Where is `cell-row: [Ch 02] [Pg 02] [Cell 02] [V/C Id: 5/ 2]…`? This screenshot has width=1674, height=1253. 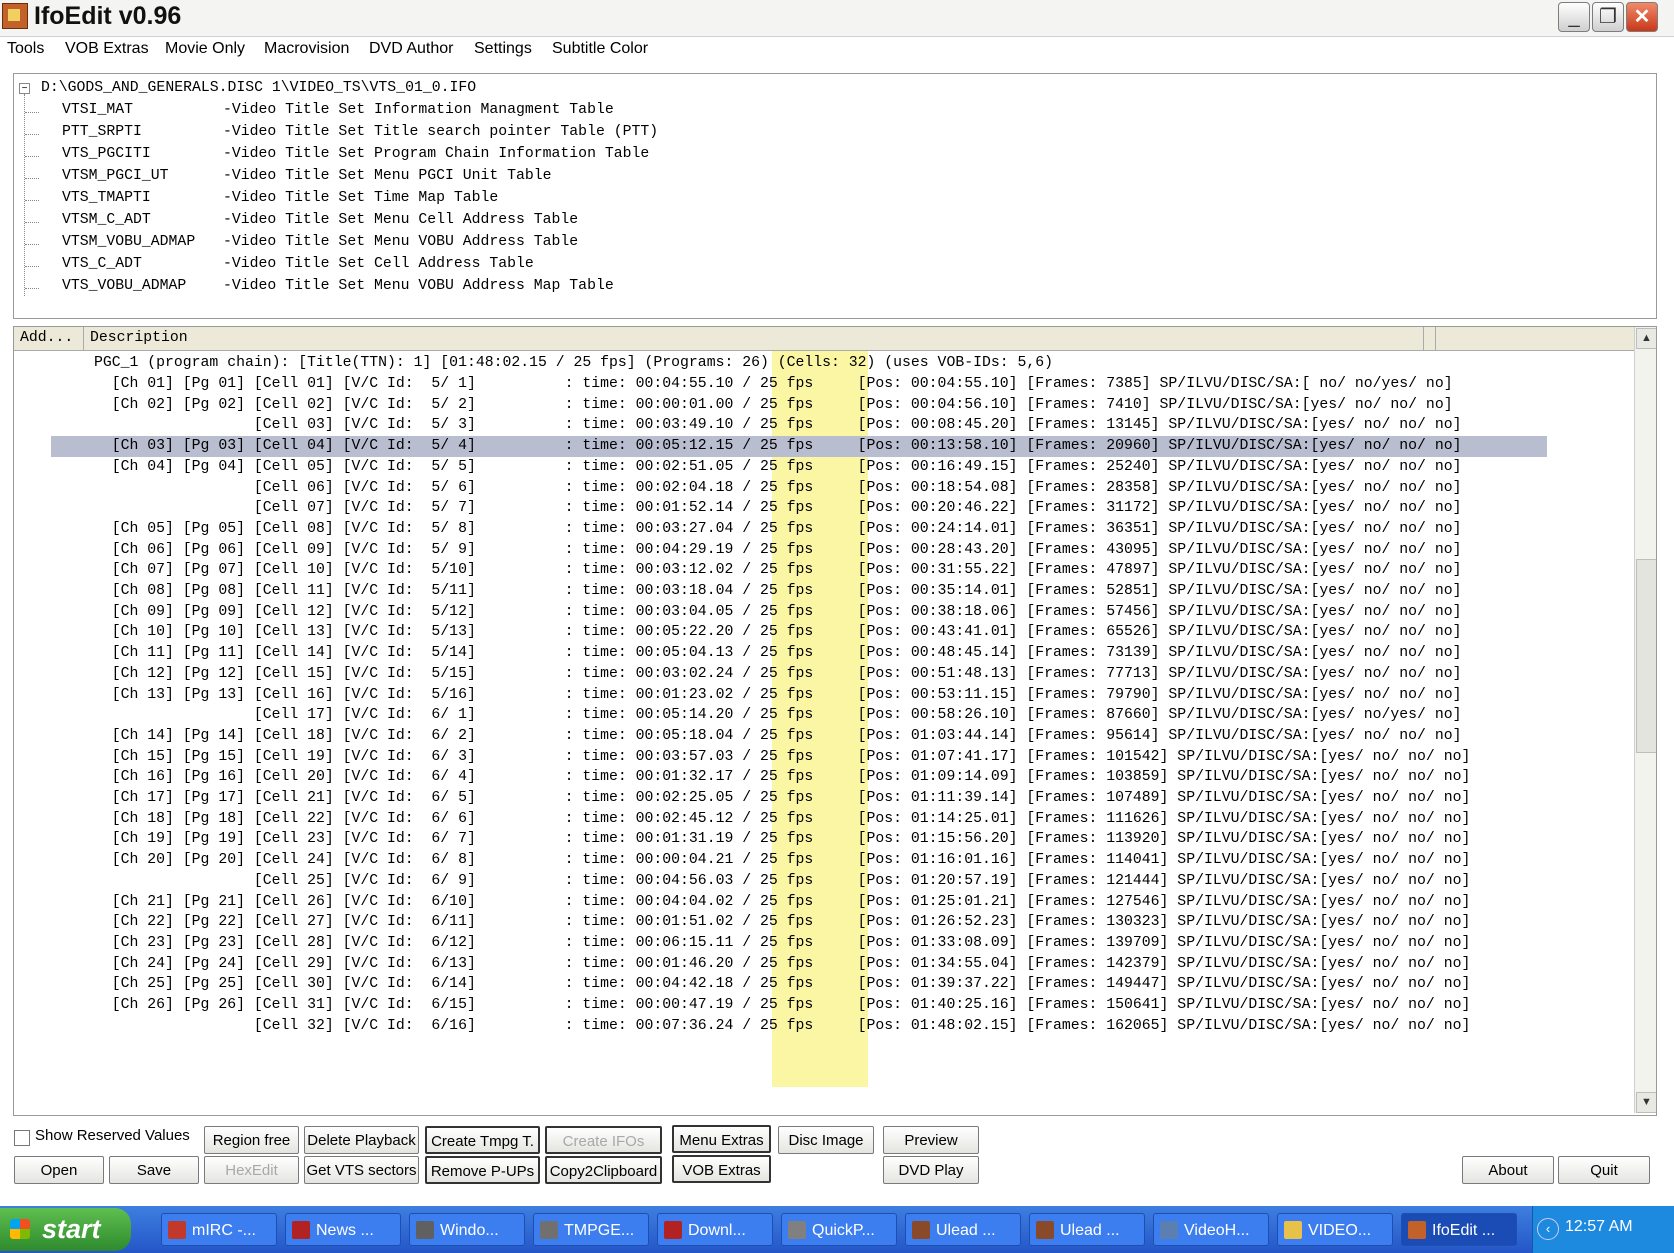
cell-row: [Ch 02] [Pg 02] [Cell 02] [V/C Id: 5/ 2]… is located at coordinates (773, 405).